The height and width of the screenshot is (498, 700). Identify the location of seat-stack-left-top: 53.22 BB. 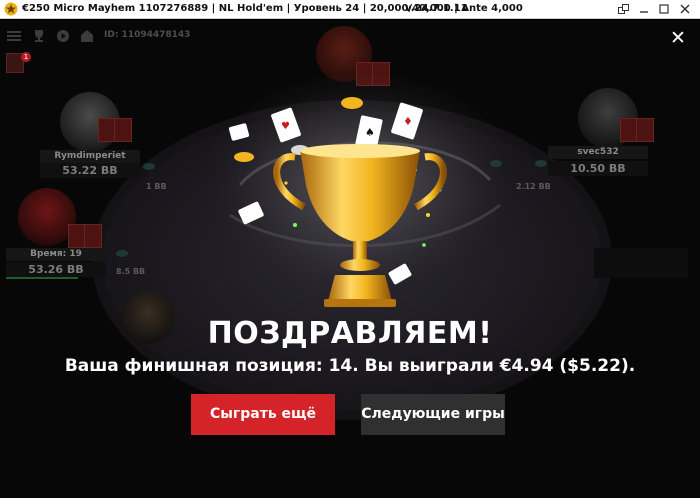
(90, 170).